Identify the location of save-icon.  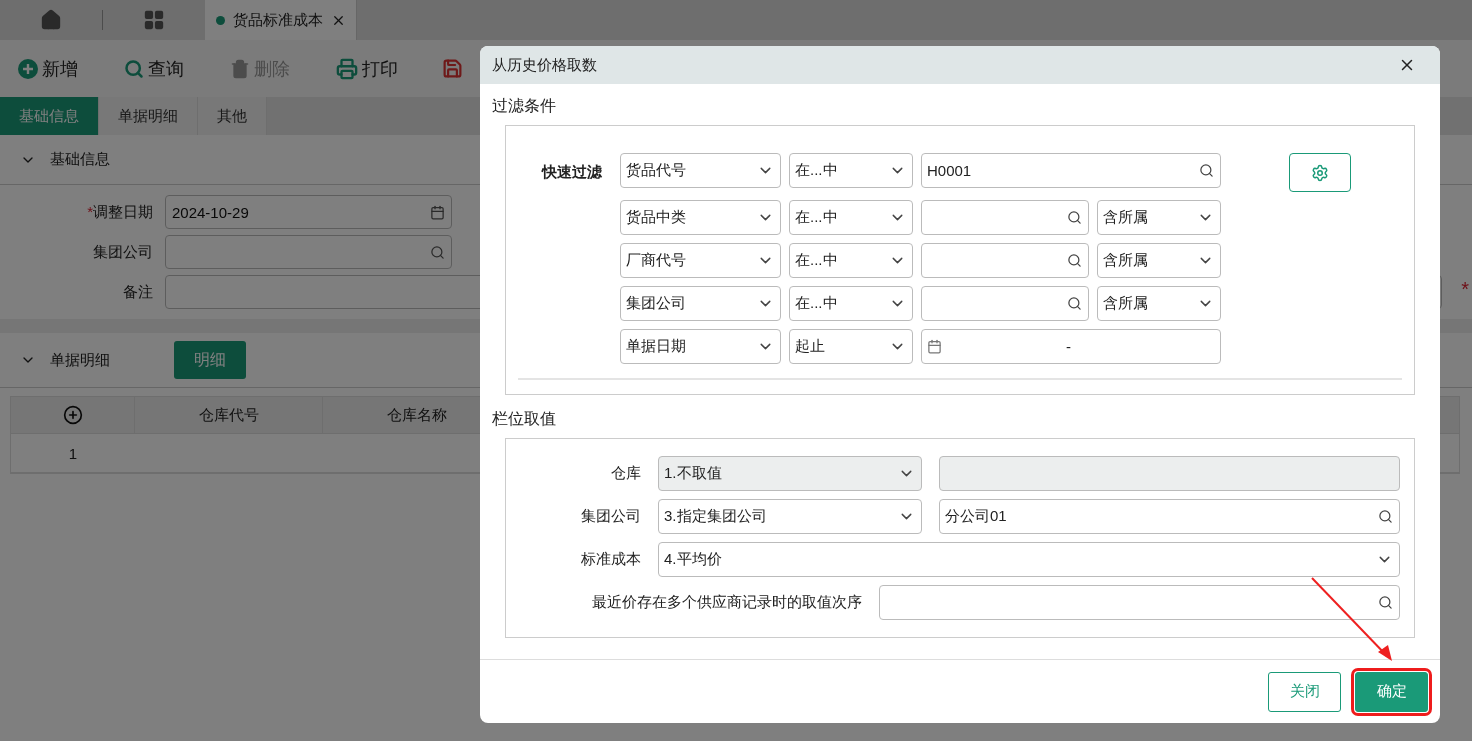
(452, 68).